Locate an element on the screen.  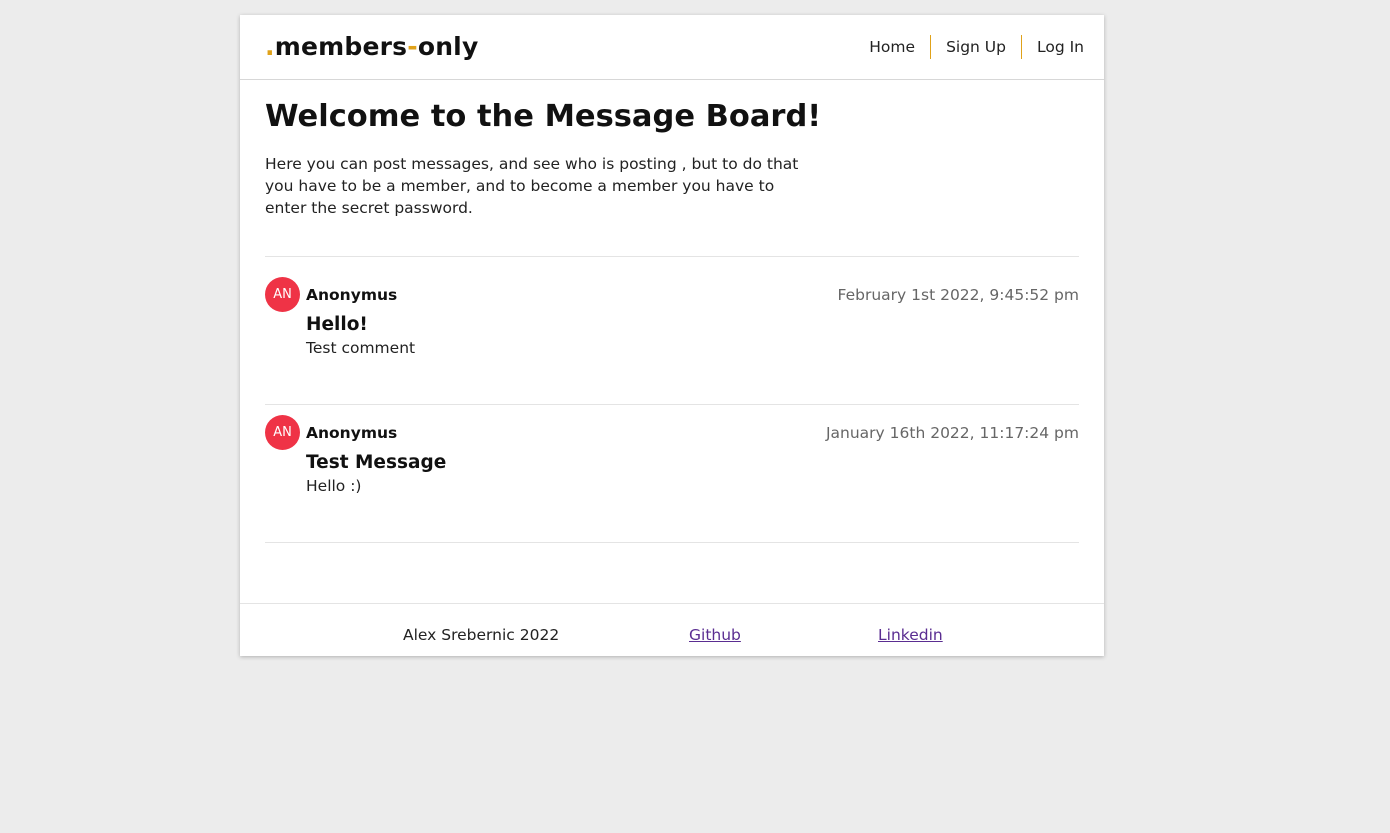
linkedin-link: Linkedin is located at coordinates (910, 635).